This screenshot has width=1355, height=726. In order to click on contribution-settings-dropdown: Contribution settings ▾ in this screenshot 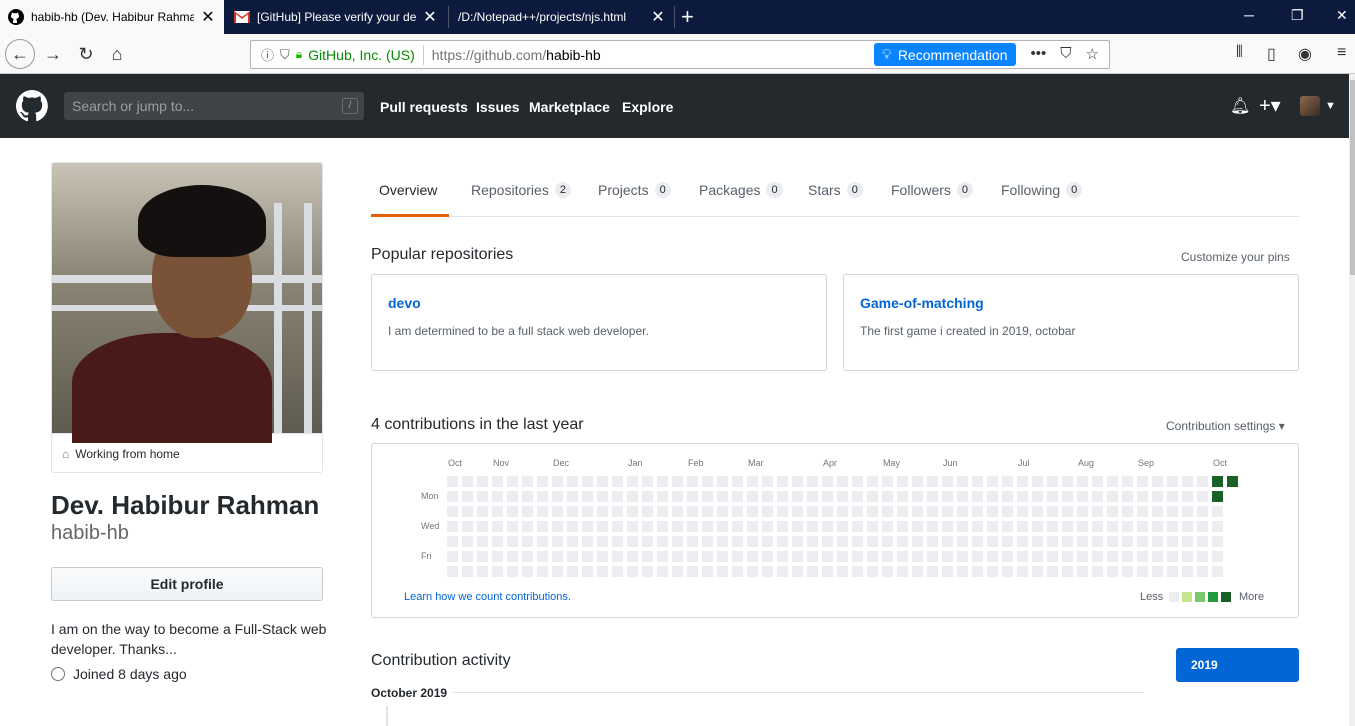, I will do `click(1225, 426)`.